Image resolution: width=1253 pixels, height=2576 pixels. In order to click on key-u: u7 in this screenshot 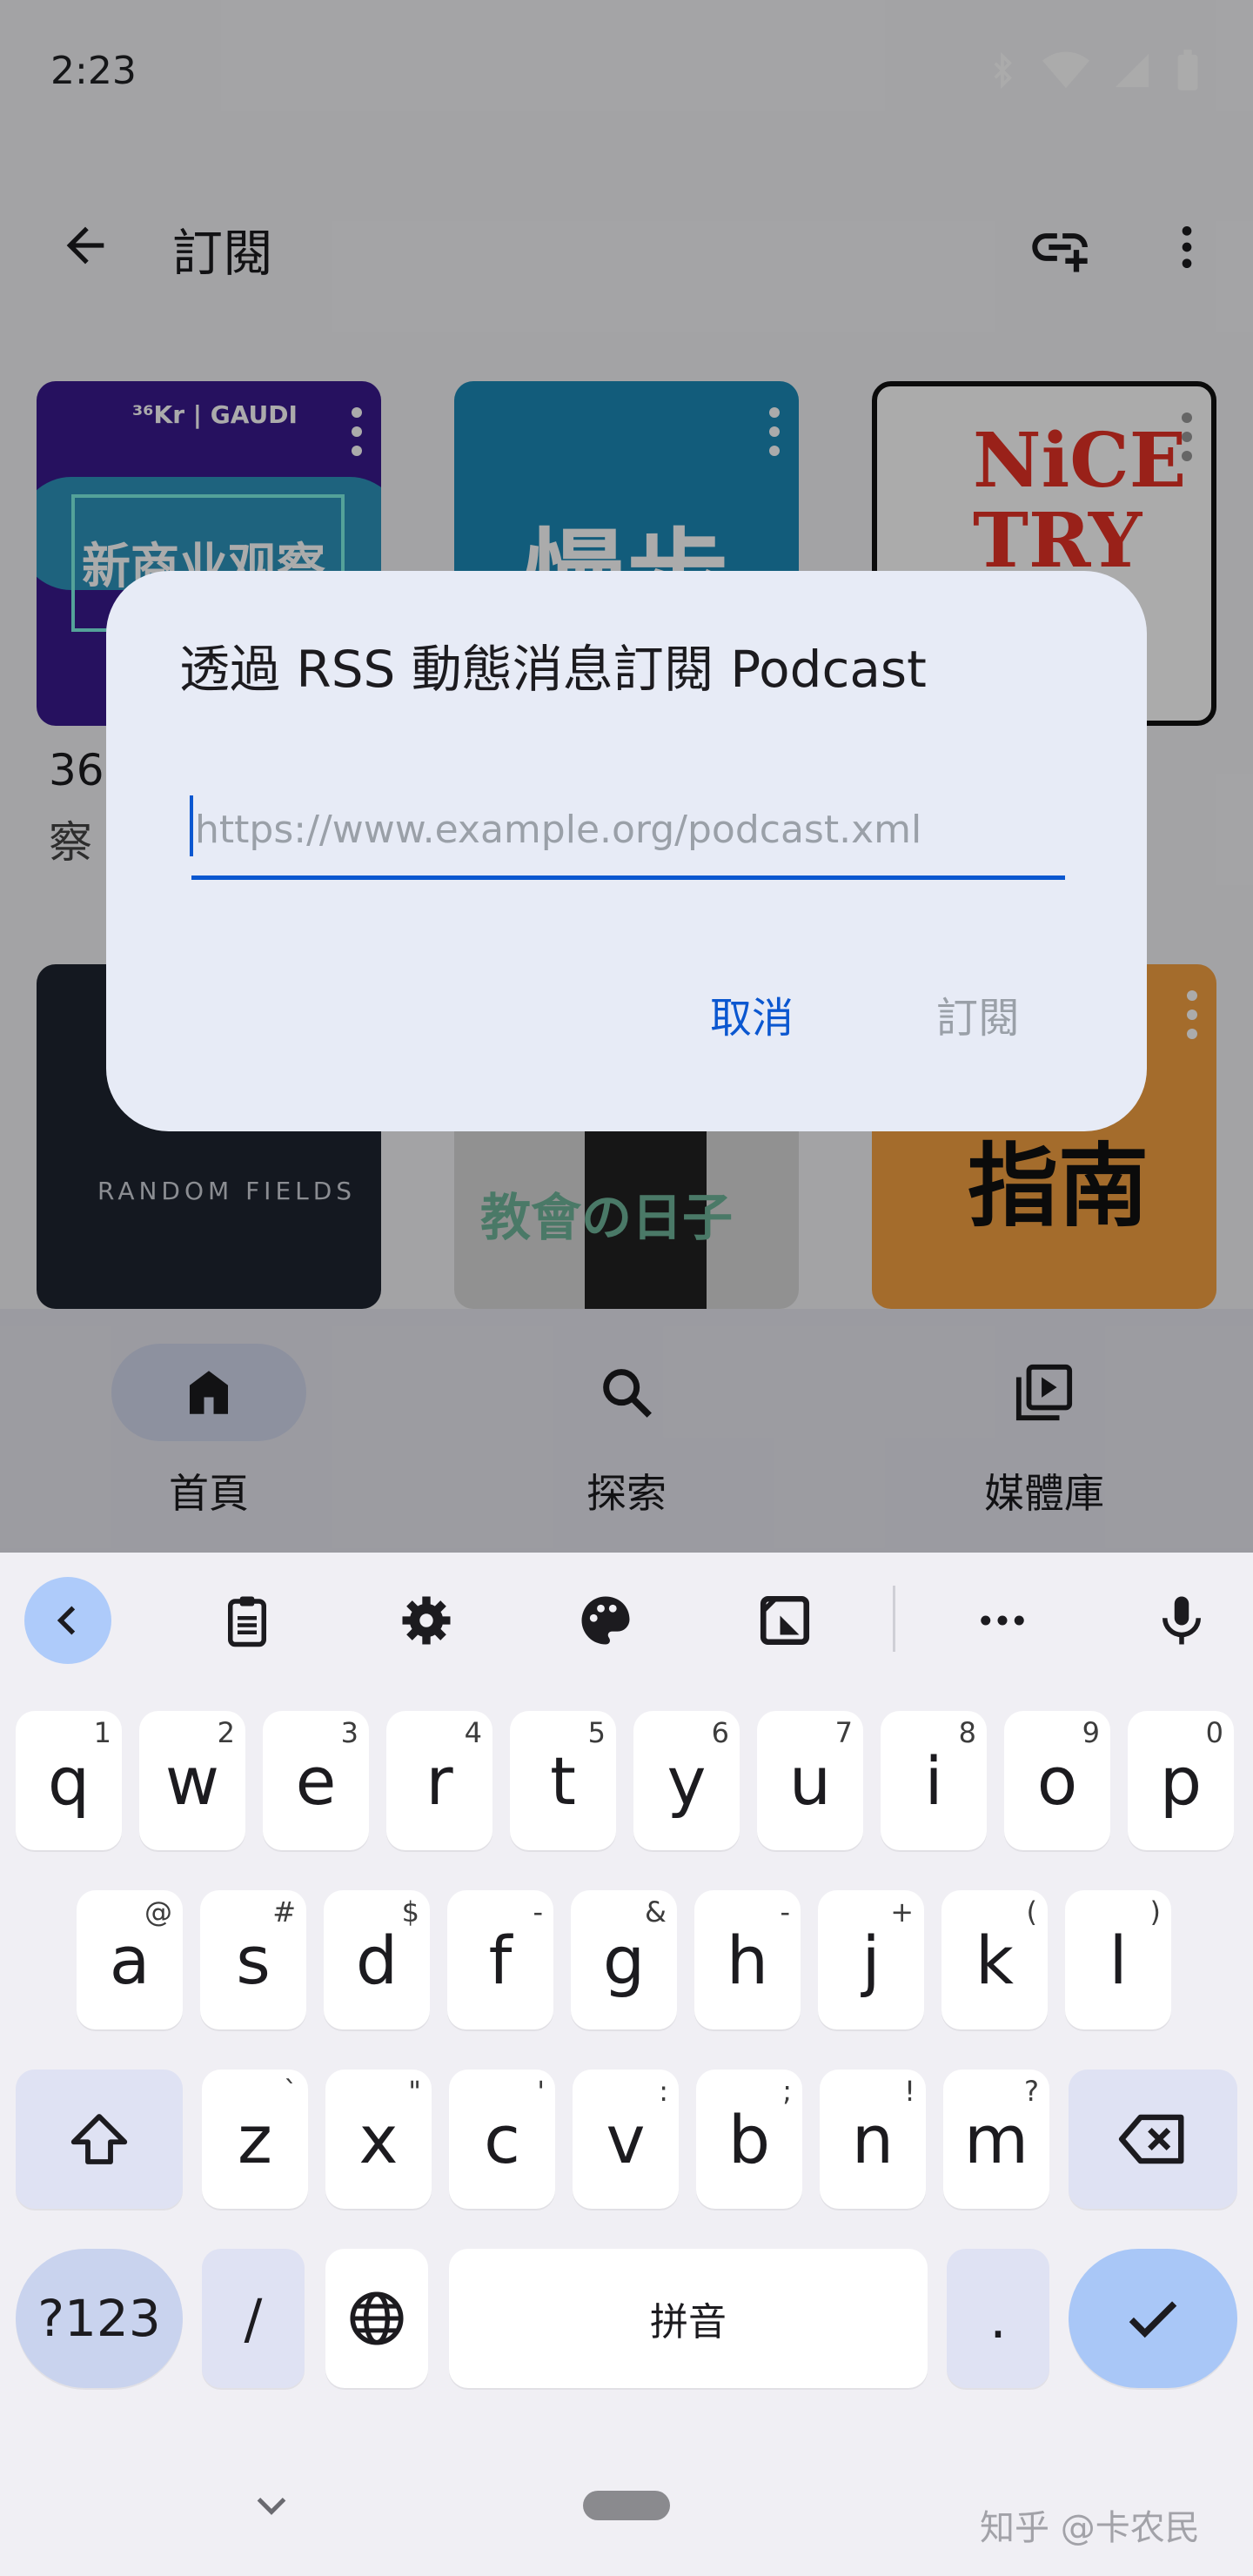, I will do `click(810, 1781)`.